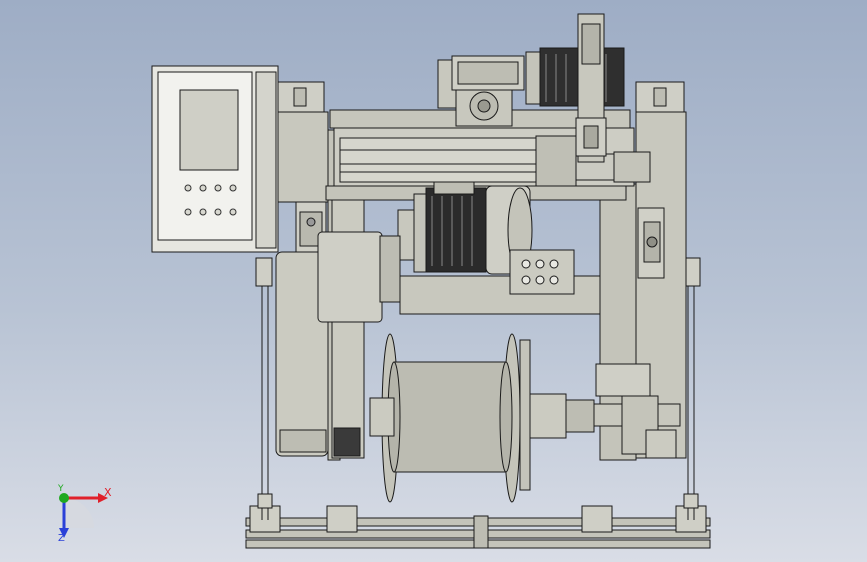 This screenshot has width=867, height=562. Describe the element at coordinates (83, 515) in the screenshot. I see `orientation-triad` at that location.